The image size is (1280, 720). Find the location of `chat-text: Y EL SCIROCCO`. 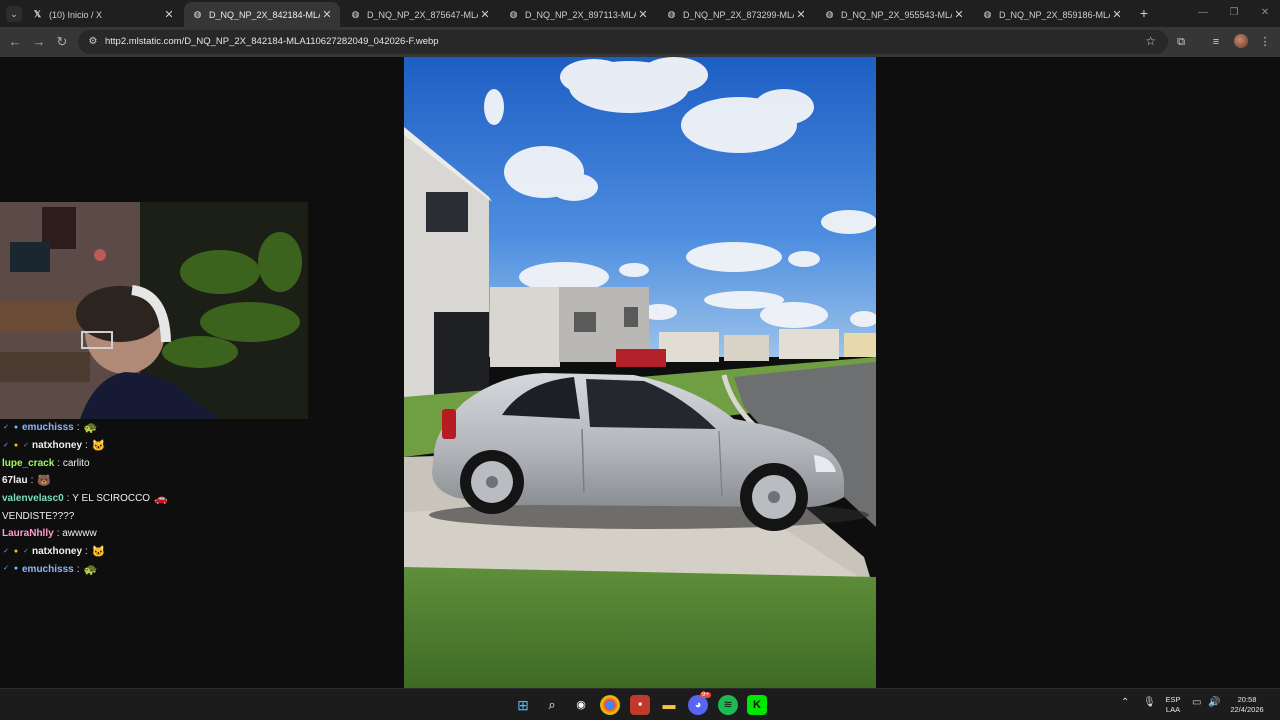

chat-text: Y EL SCIROCCO is located at coordinates (111, 499).